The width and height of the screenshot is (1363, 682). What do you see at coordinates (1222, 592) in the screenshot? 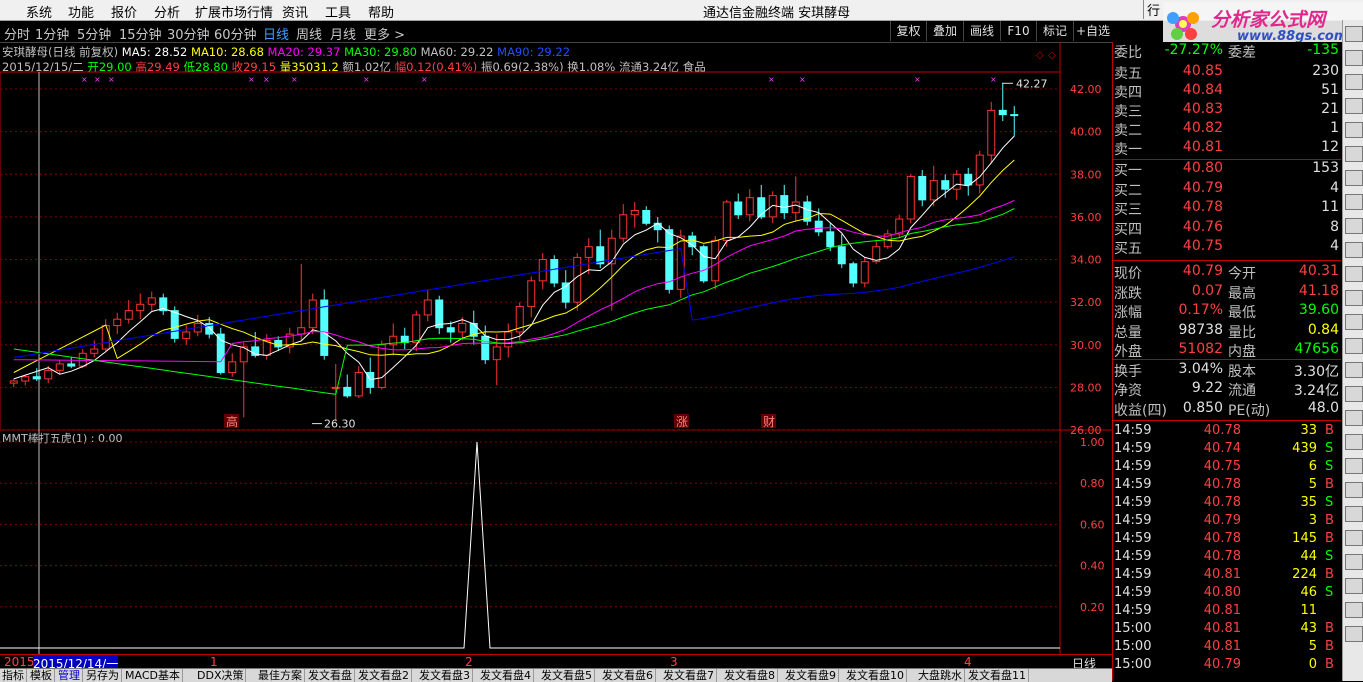
I see `tick-price: 40.80` at bounding box center [1222, 592].